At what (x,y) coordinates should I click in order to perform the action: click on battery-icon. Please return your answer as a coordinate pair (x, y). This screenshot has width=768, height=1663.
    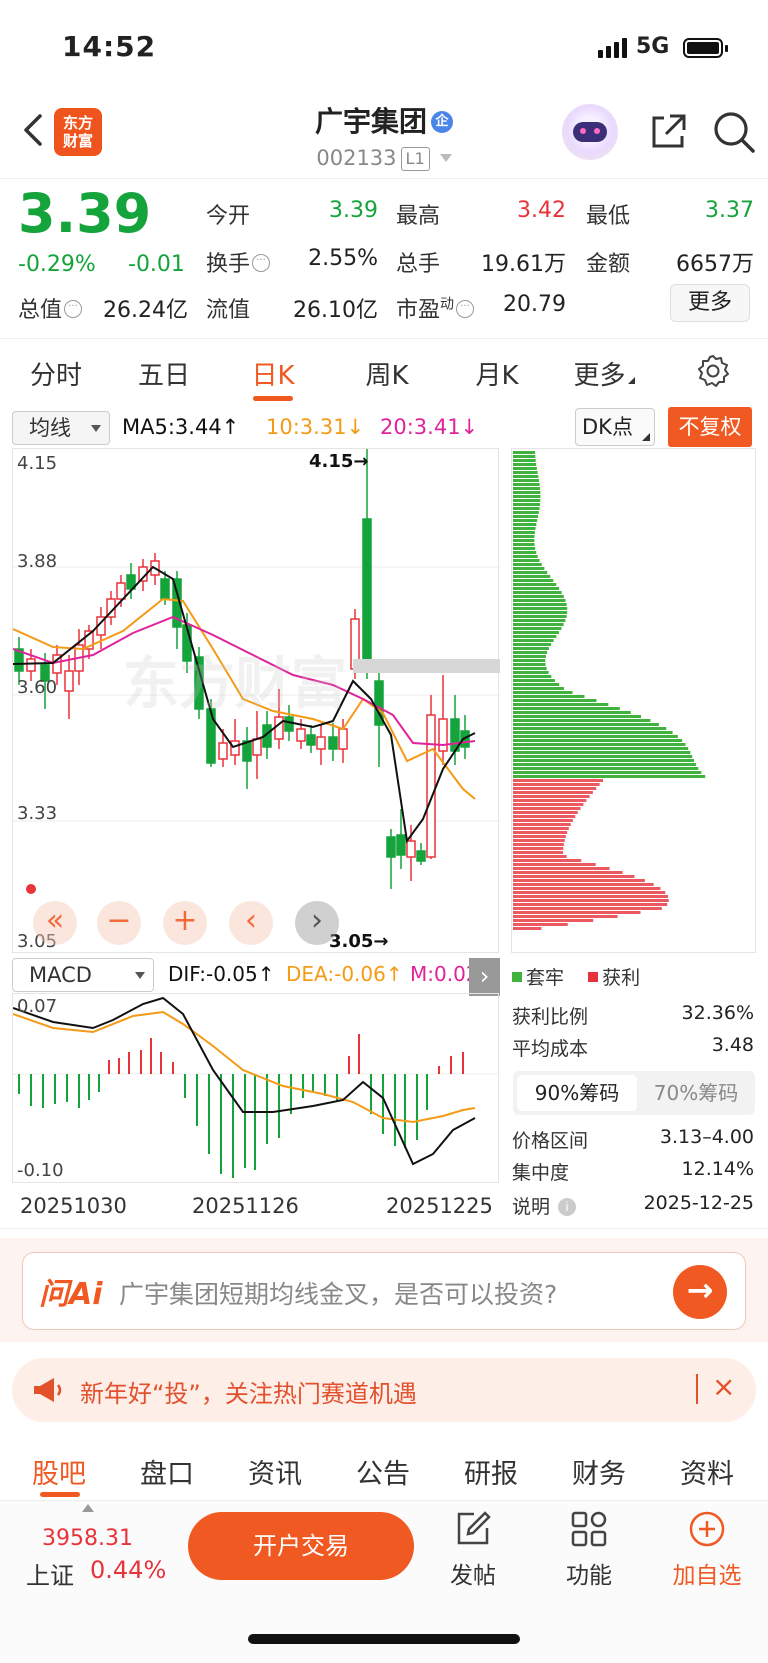
    Looking at the image, I should click on (703, 48).